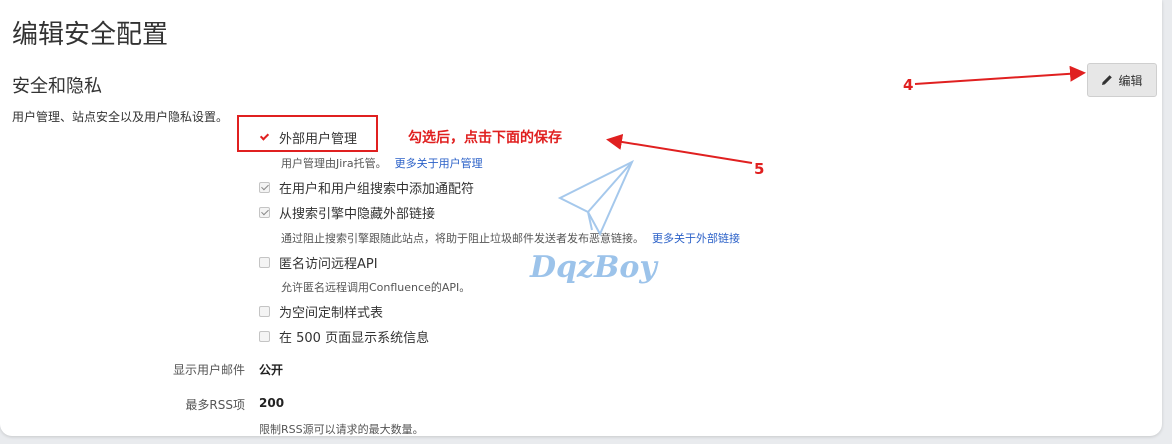 The width and height of the screenshot is (1172, 444). I want to click on checkbox-hide-external-links, so click(264, 212).